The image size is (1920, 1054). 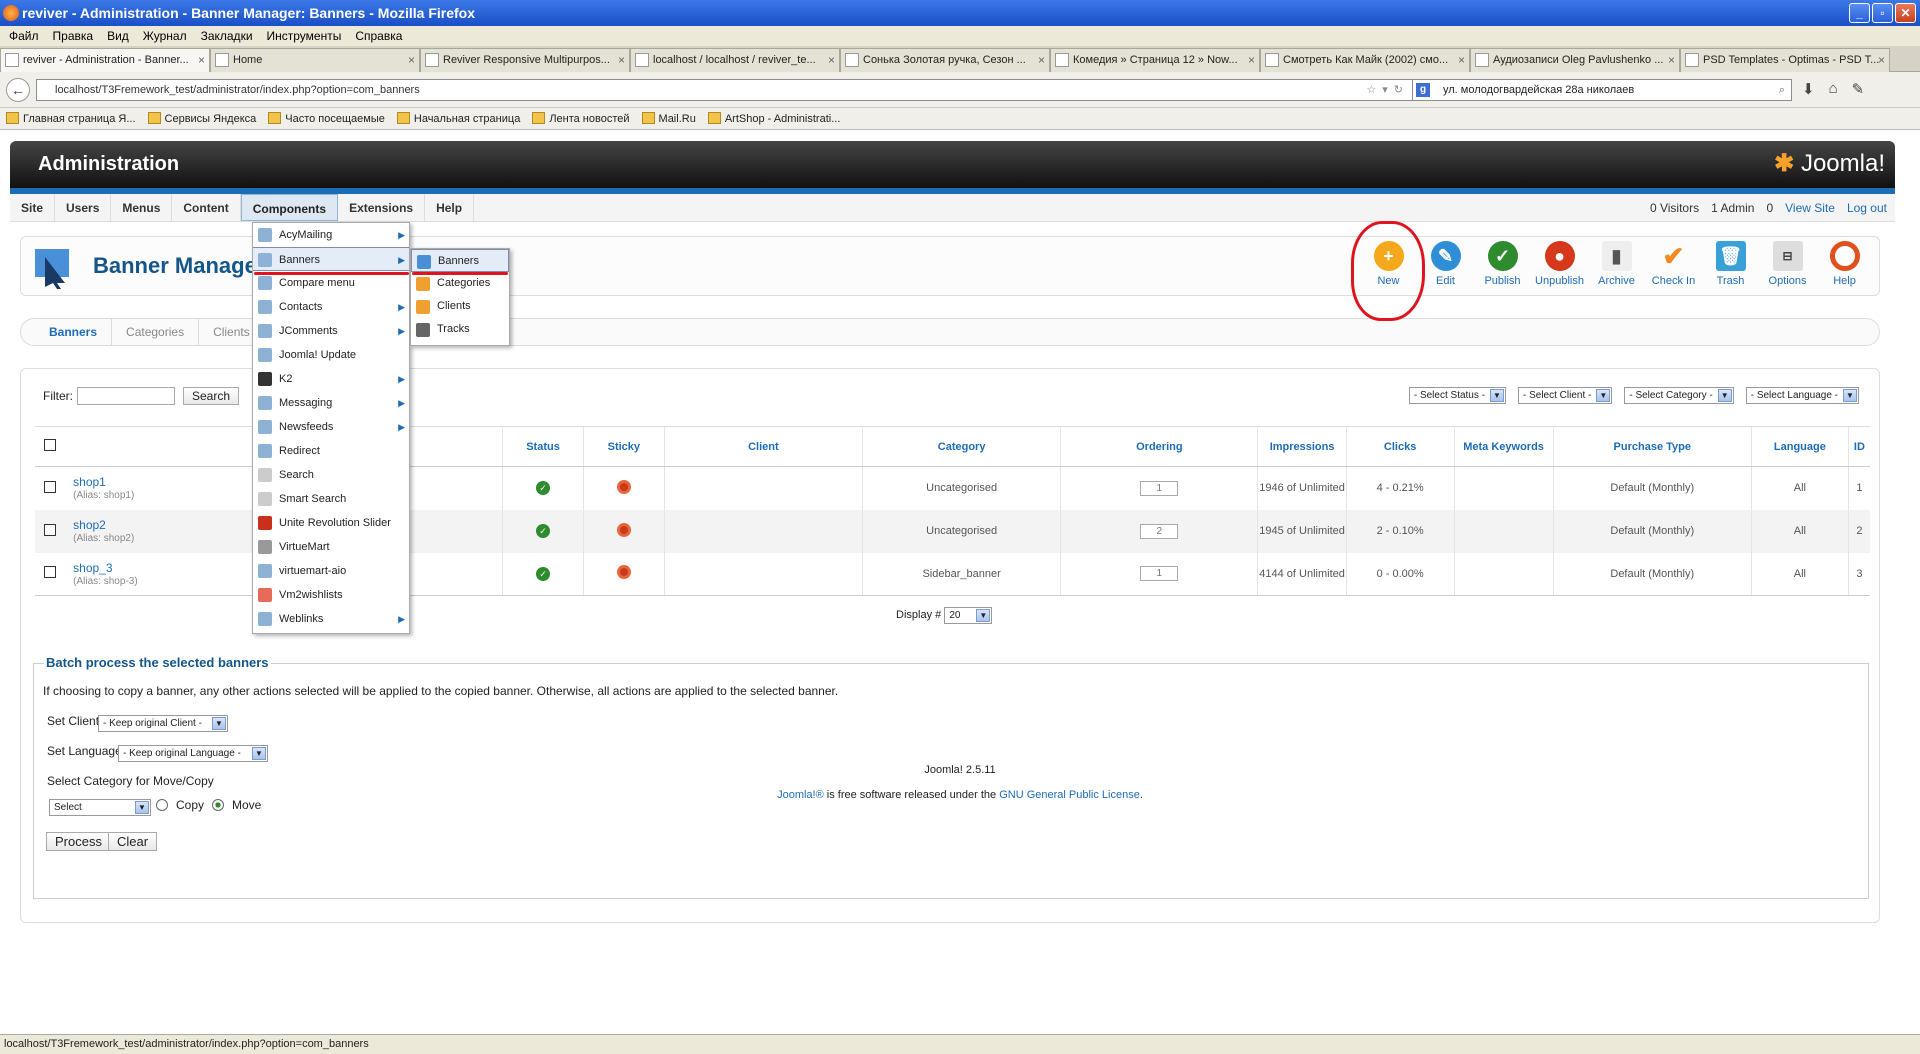 I want to click on tab-categories: Categories, so click(x=156, y=332).